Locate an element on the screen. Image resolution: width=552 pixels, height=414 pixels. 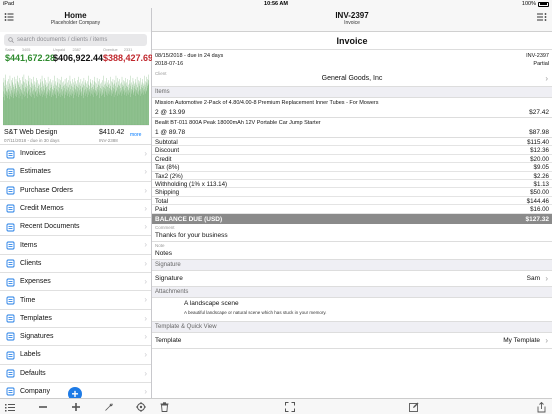
sidebar-item-label: Defaults is located at coordinates (33, 373).